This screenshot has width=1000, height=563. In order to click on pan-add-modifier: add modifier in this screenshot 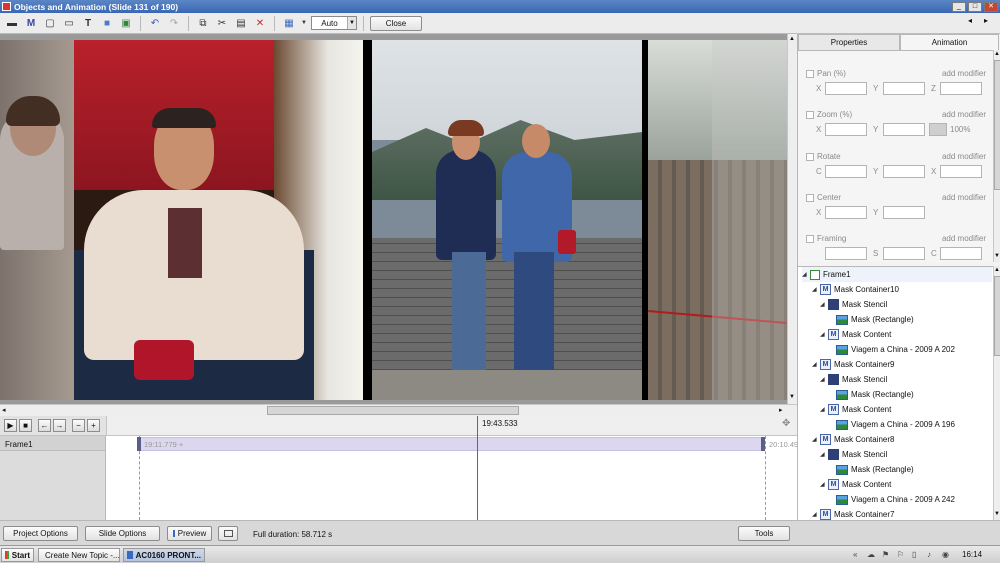, I will do `click(964, 73)`.